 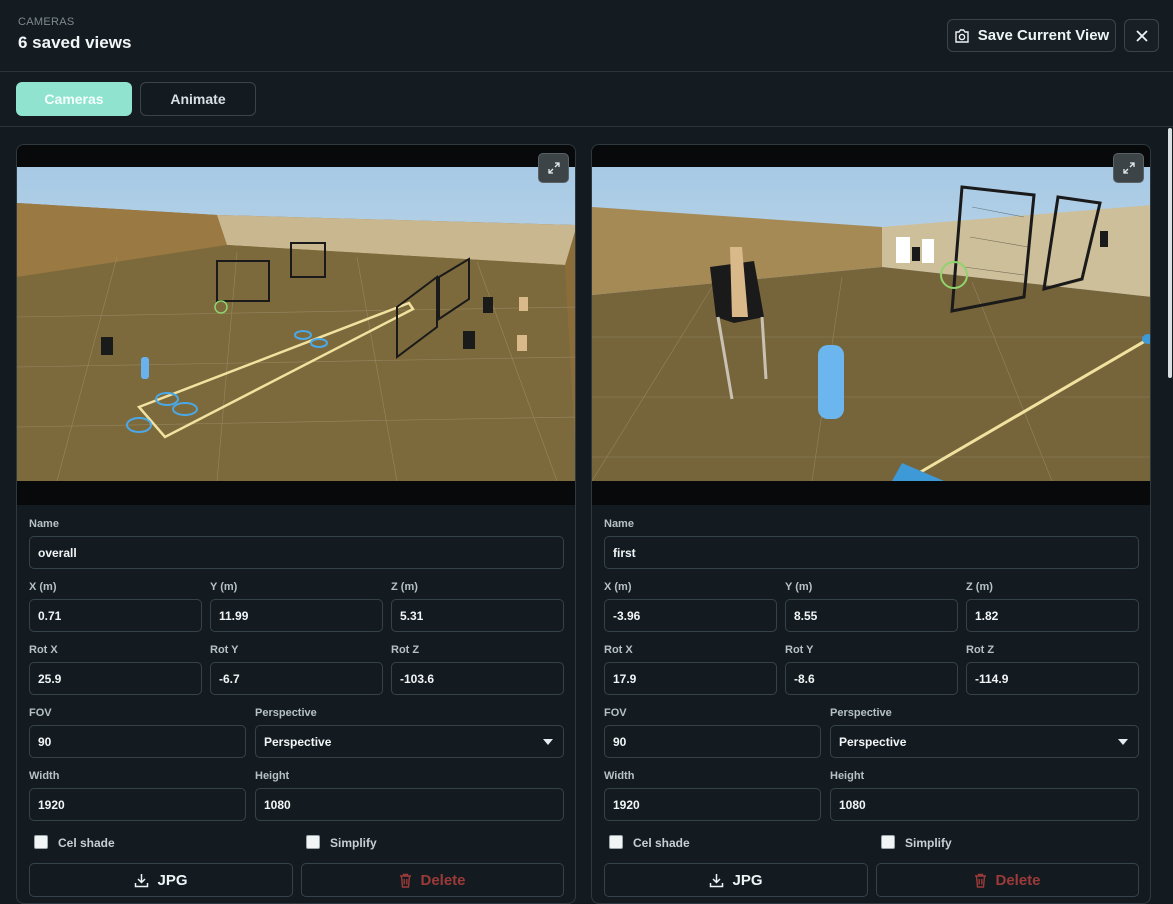 I want to click on page-title: 6 saved views, so click(x=75, y=42).